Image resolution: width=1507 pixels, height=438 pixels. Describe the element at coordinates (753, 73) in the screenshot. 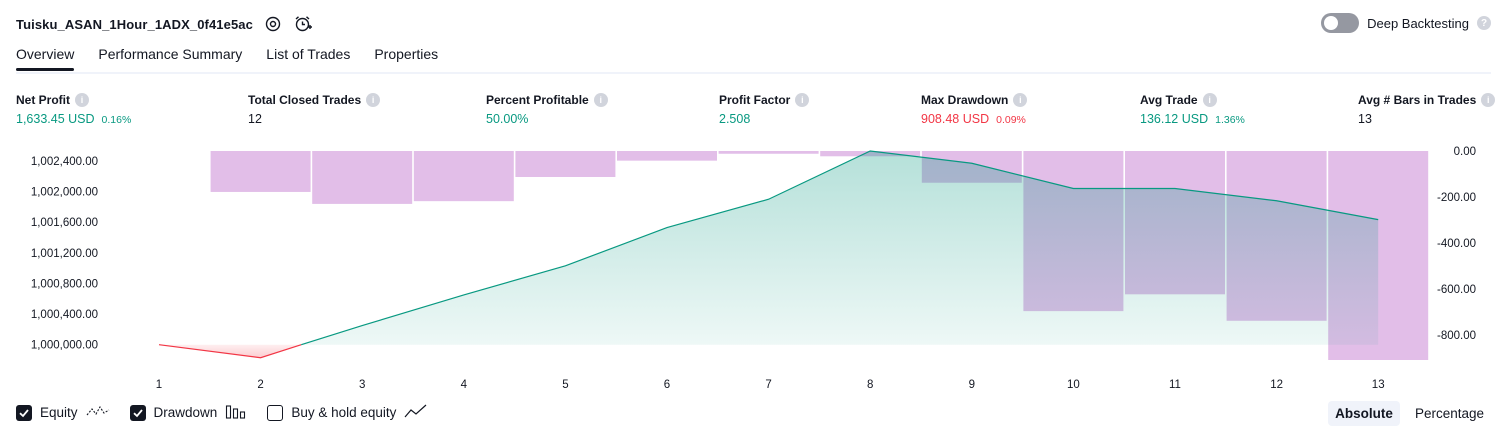

I see `tabs-divider` at that location.